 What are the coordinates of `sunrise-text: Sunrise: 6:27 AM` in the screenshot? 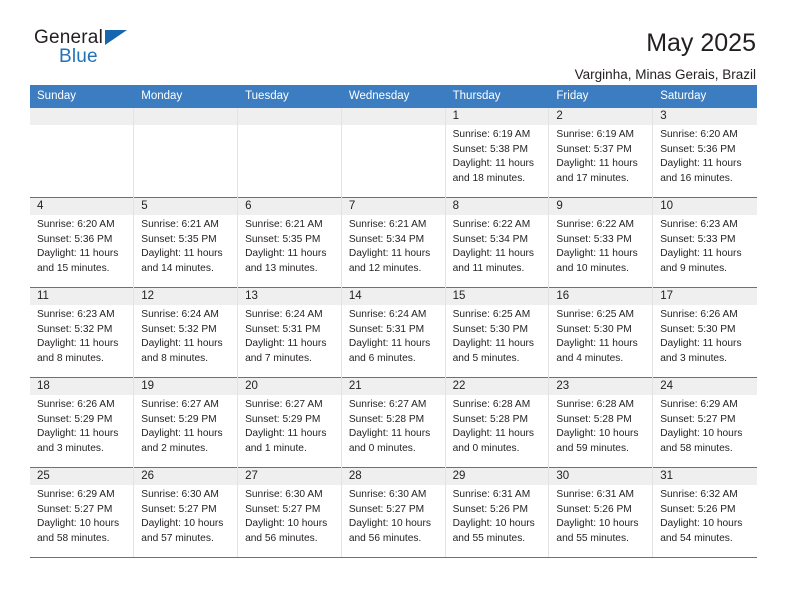 It's located at (284, 404).